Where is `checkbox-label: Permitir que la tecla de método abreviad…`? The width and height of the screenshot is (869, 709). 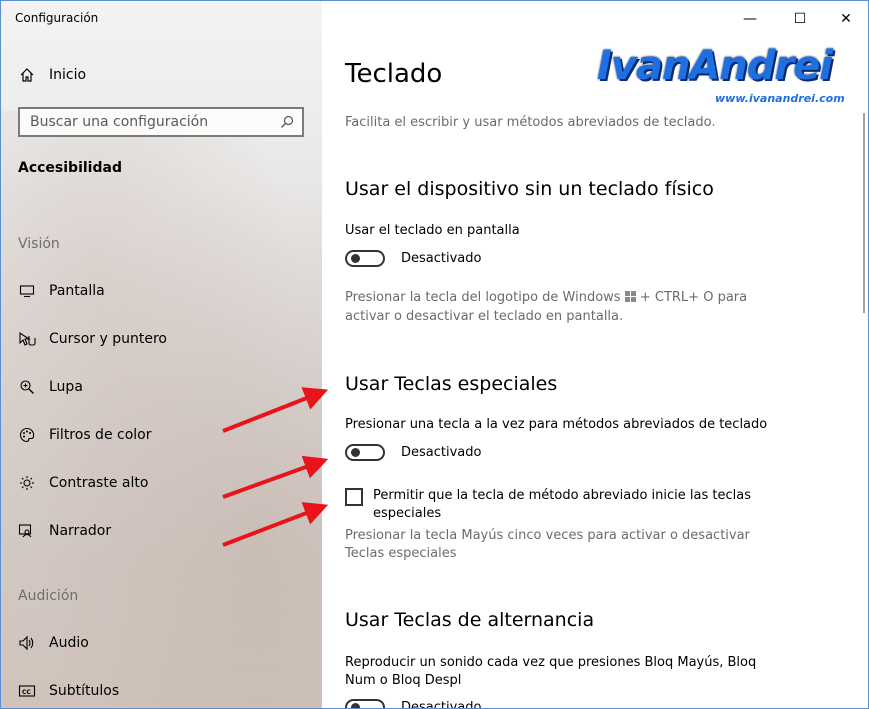 checkbox-label: Permitir que la tecla de método abreviad… is located at coordinates (562, 504).